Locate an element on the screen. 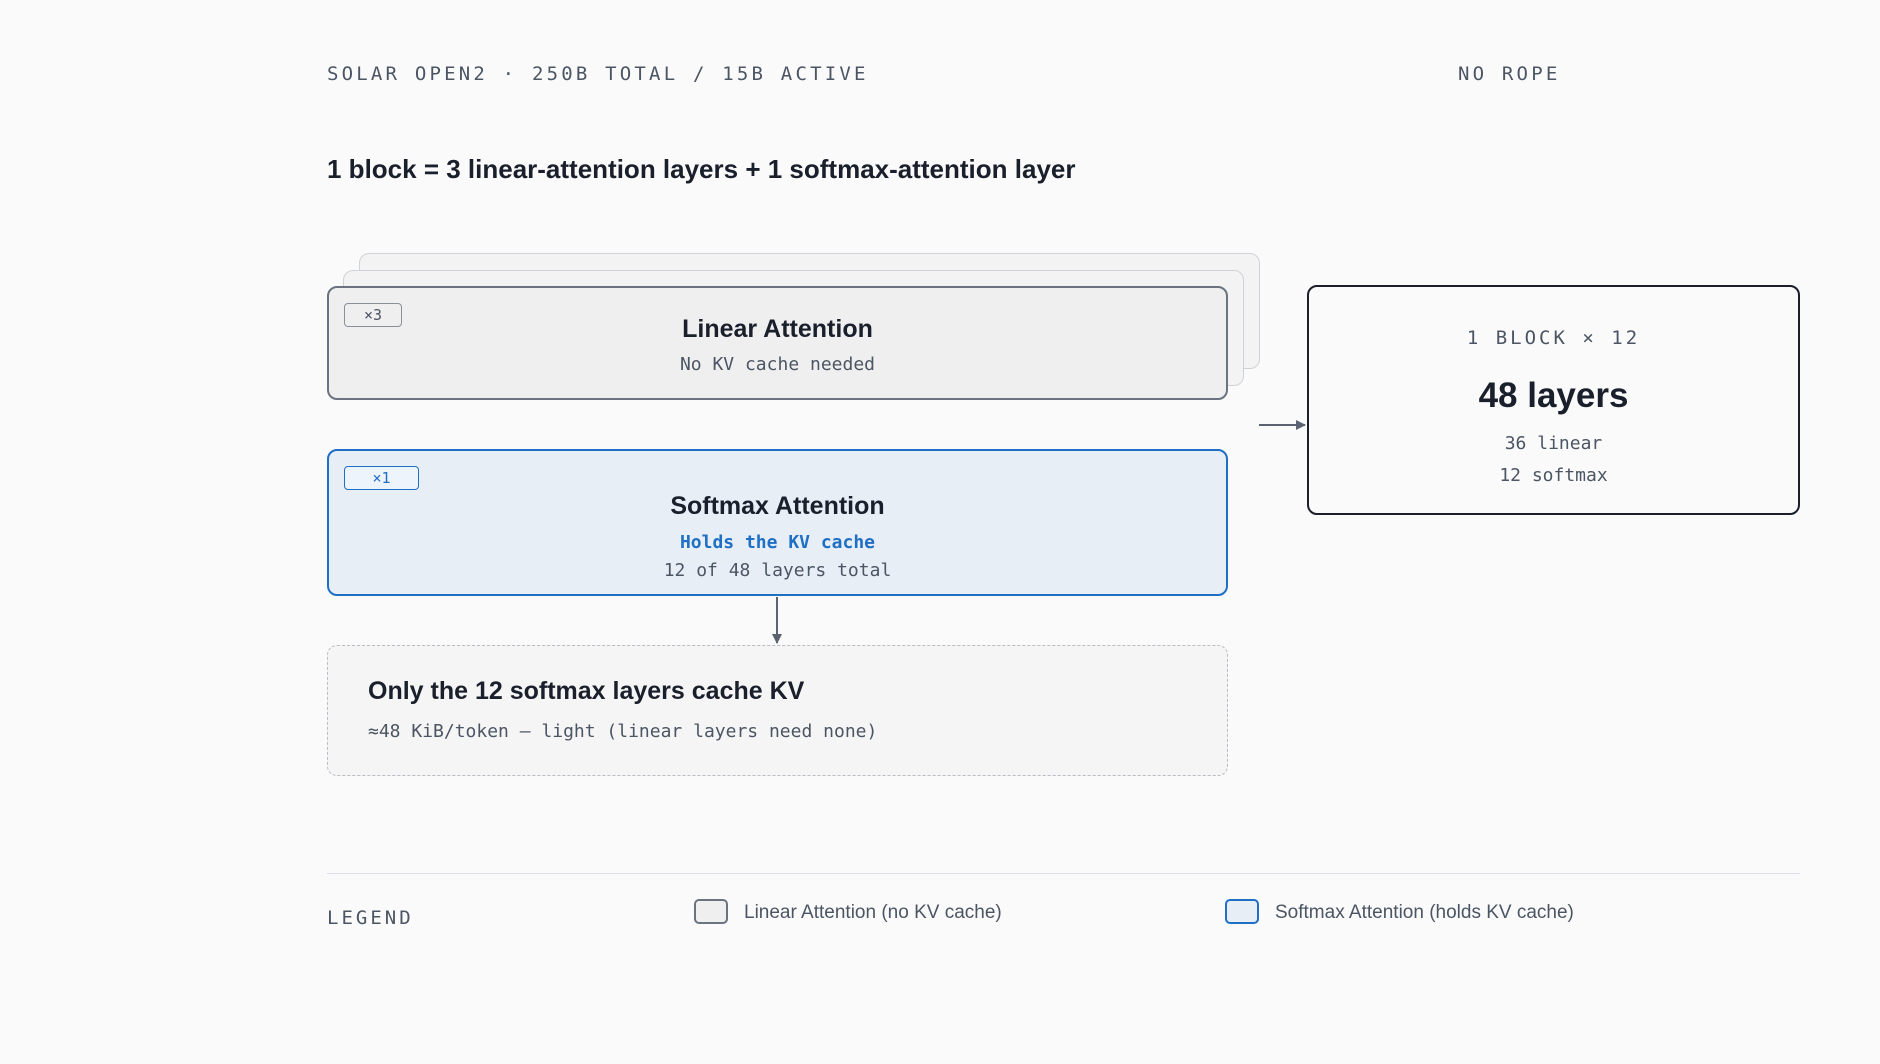 The width and height of the screenshot is (1880, 1064). legend-linear-swatch is located at coordinates (711, 911).